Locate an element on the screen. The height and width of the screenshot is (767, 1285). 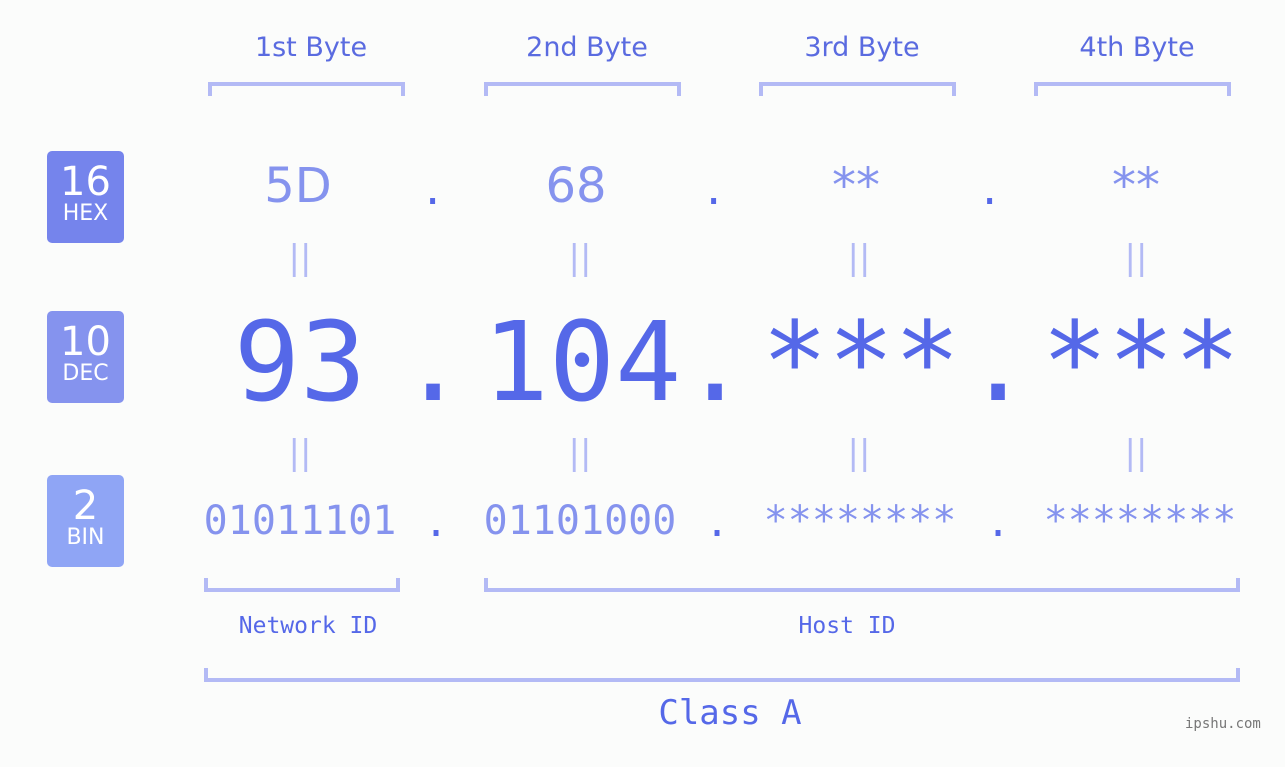
bin-value-3: ******** is located at coordinates (860, 521).